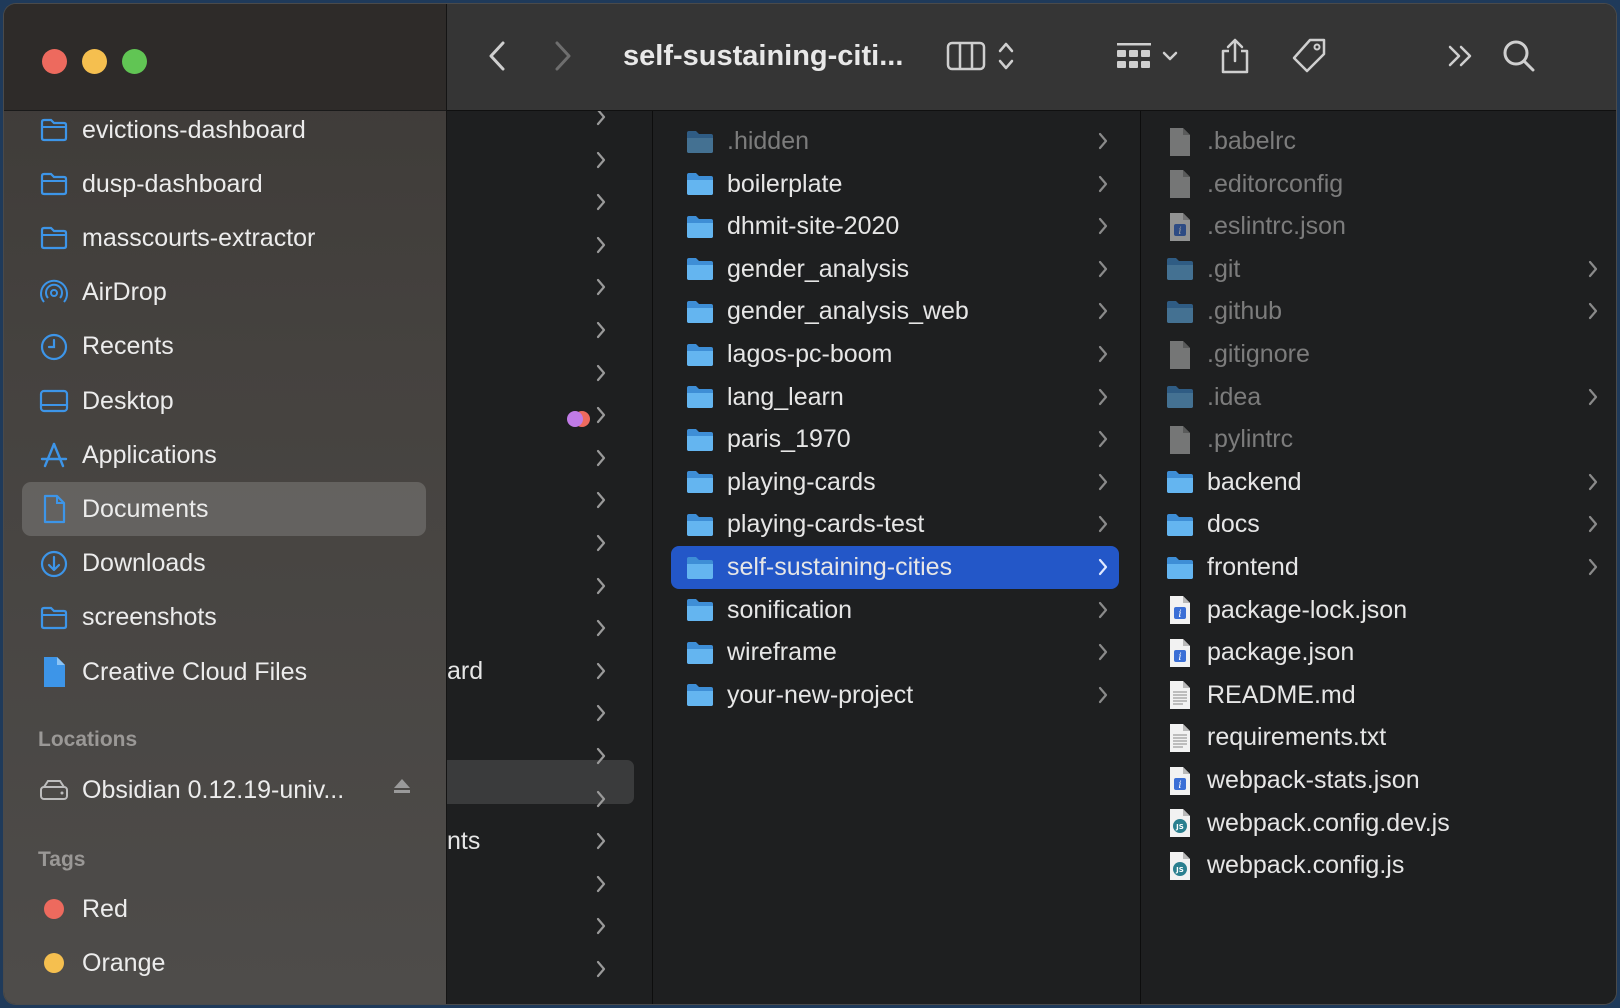  I want to click on item-label: .editorconfig, so click(1275, 183).